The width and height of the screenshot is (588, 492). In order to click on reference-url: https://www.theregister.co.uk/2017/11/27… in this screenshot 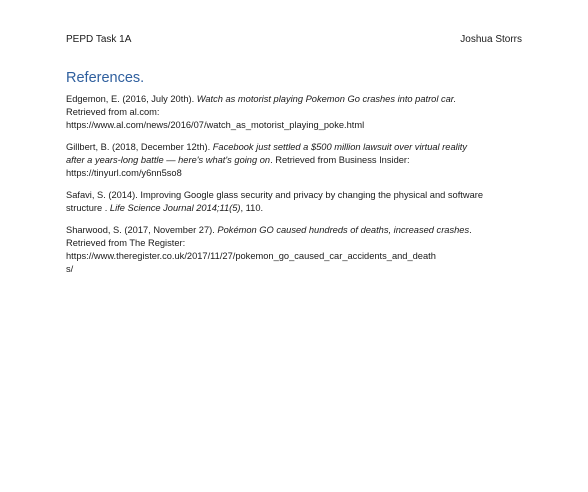, I will do `click(296, 256)`.